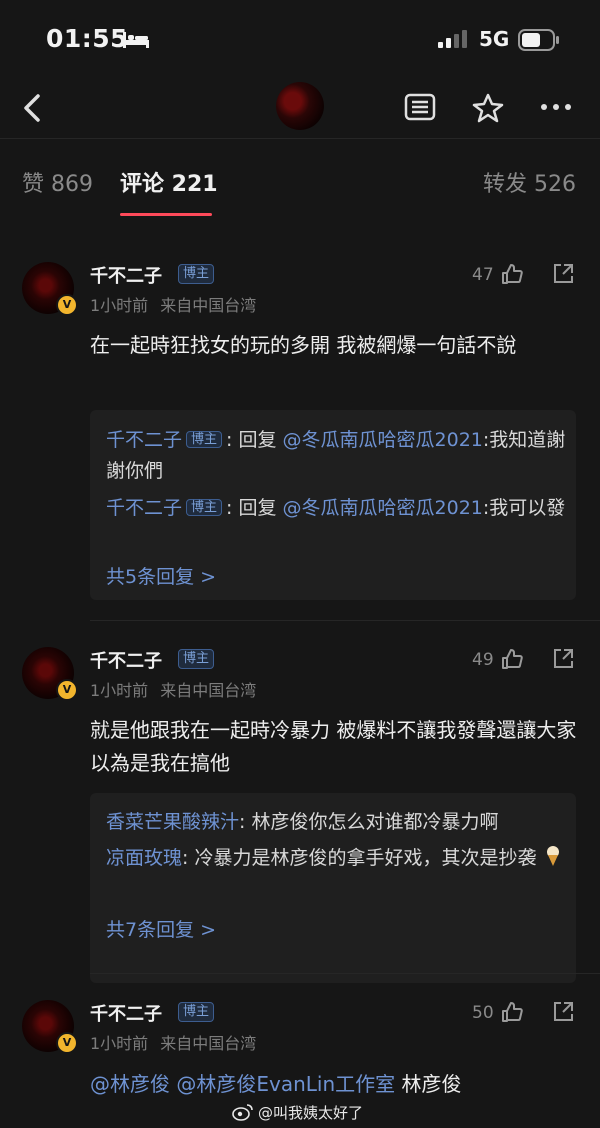 The width and height of the screenshot is (600, 1128). I want to click on star-icon, so click(488, 108).